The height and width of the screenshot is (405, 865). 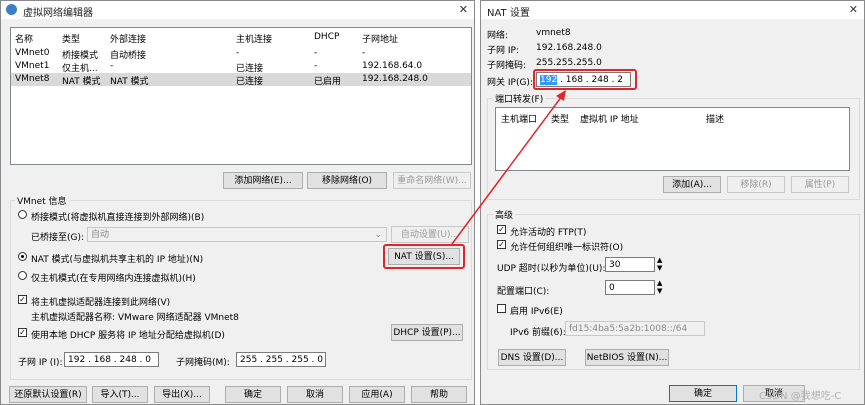 What do you see at coordinates (135, 318) in the screenshot?
I see `adapter-name-text: 主机虚拟适配器名称: VMware 网络适配器 VMnet8` at bounding box center [135, 318].